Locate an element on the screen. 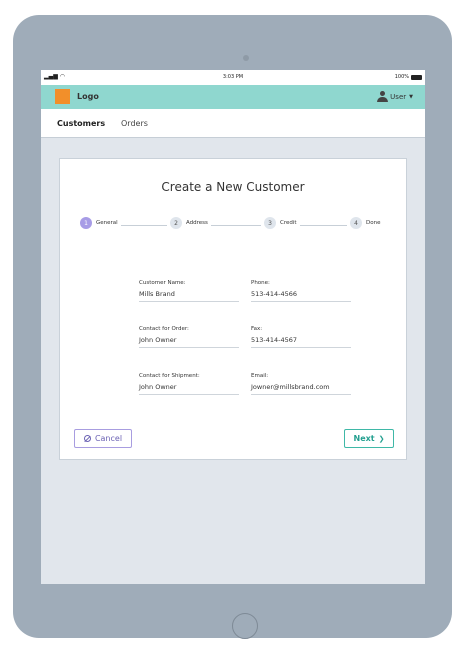 The width and height of the screenshot is (471, 654). contact-shipment-field: Contact for Shipment: John Owner is located at coordinates (189, 384).